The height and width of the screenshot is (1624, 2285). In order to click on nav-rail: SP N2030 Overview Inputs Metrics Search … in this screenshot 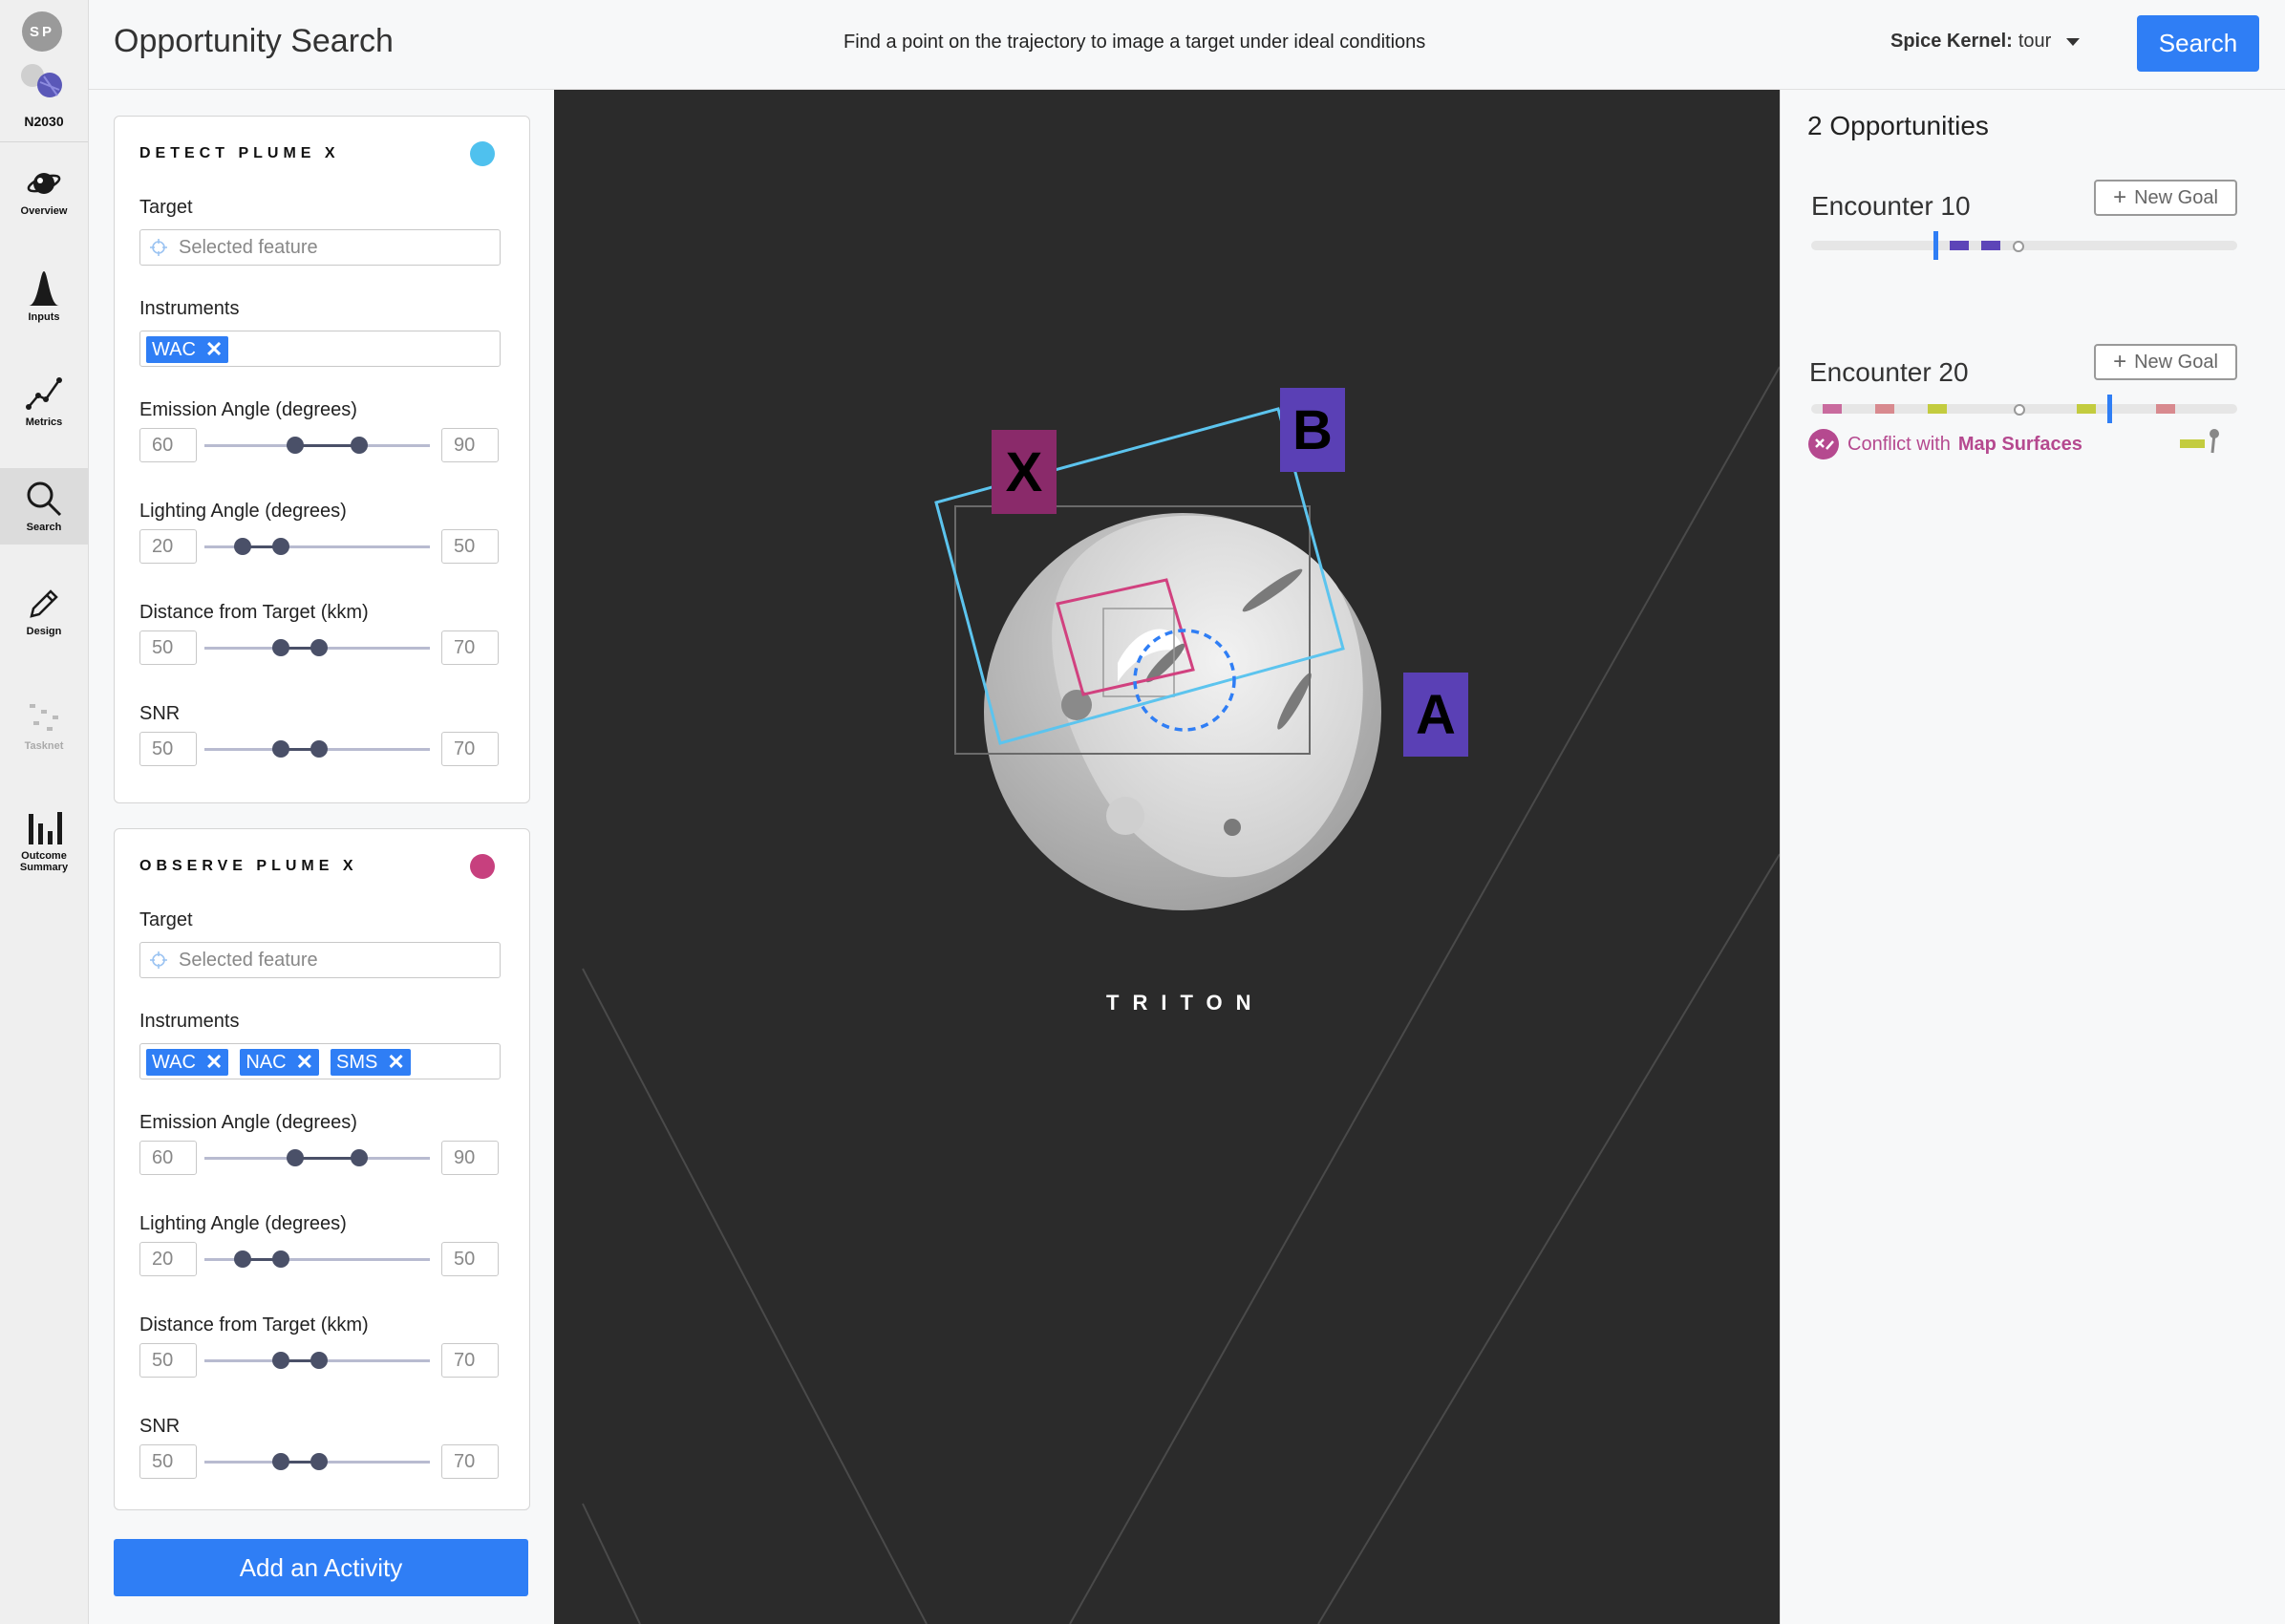, I will do `click(44, 812)`.